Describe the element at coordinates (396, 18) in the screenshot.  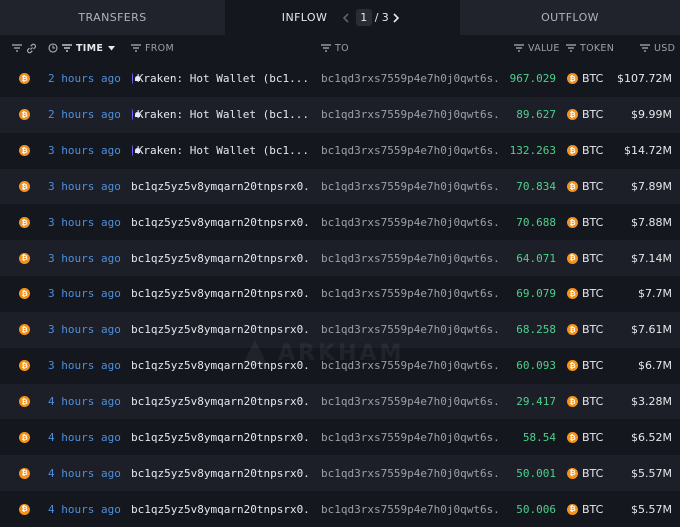
I see `next-page-chevron-right-icon` at that location.